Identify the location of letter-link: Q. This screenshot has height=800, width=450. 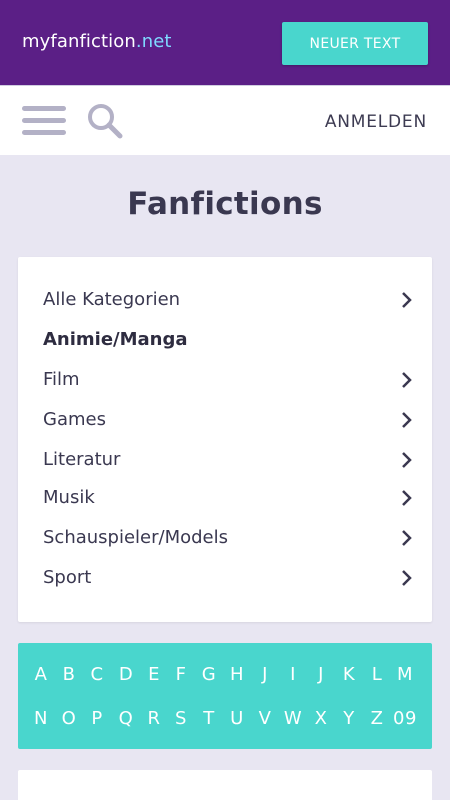
(126, 718).